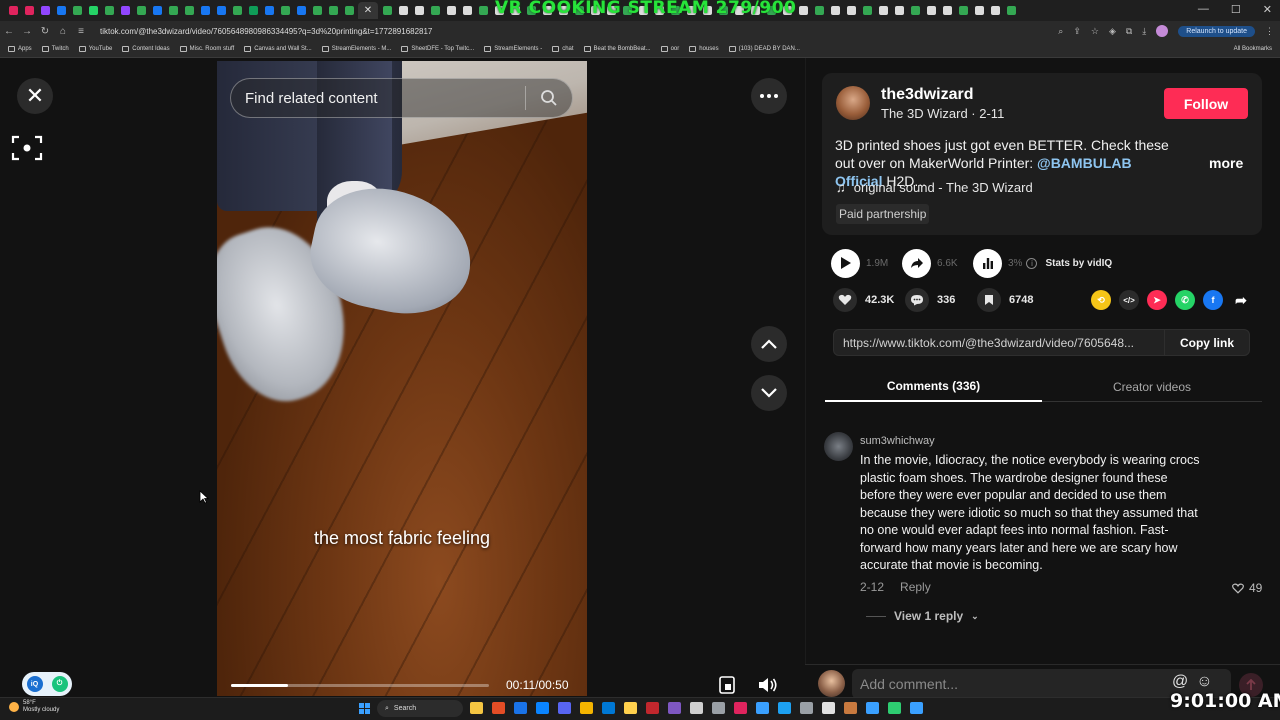 This screenshot has height=720, width=1280. What do you see at coordinates (922, 616) in the screenshot?
I see `view-replies-button: View 1 reply ⌄` at bounding box center [922, 616].